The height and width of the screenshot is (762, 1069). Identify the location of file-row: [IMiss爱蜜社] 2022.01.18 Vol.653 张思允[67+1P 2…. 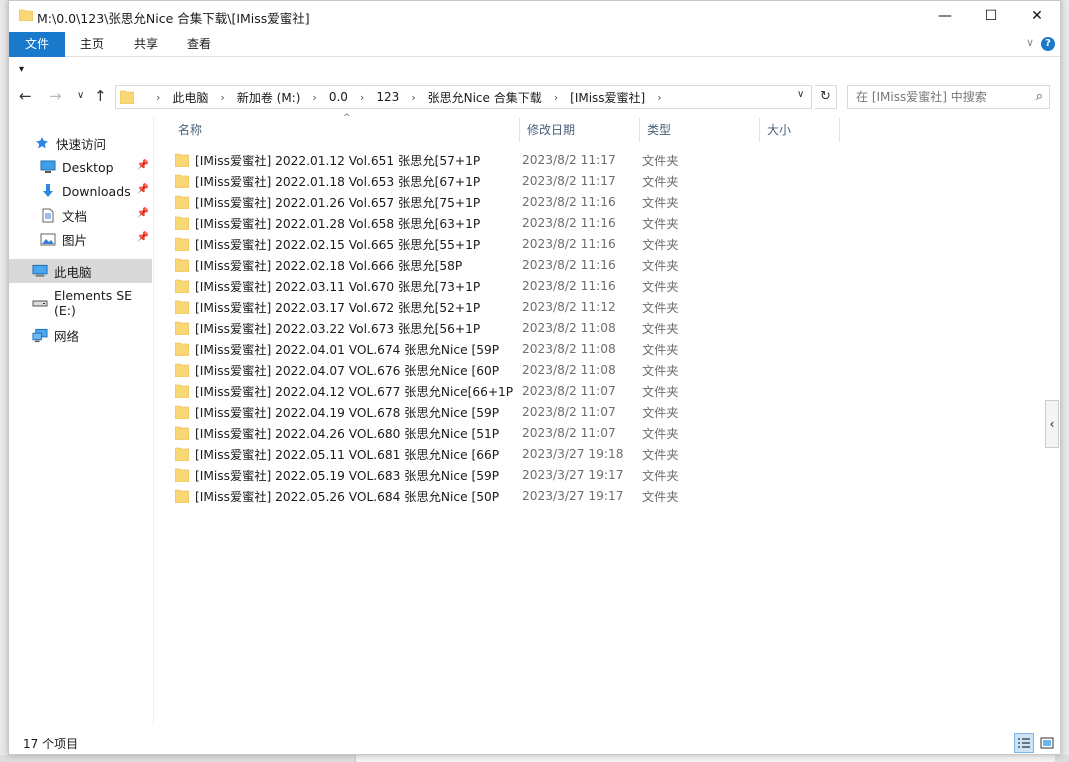
(445, 180).